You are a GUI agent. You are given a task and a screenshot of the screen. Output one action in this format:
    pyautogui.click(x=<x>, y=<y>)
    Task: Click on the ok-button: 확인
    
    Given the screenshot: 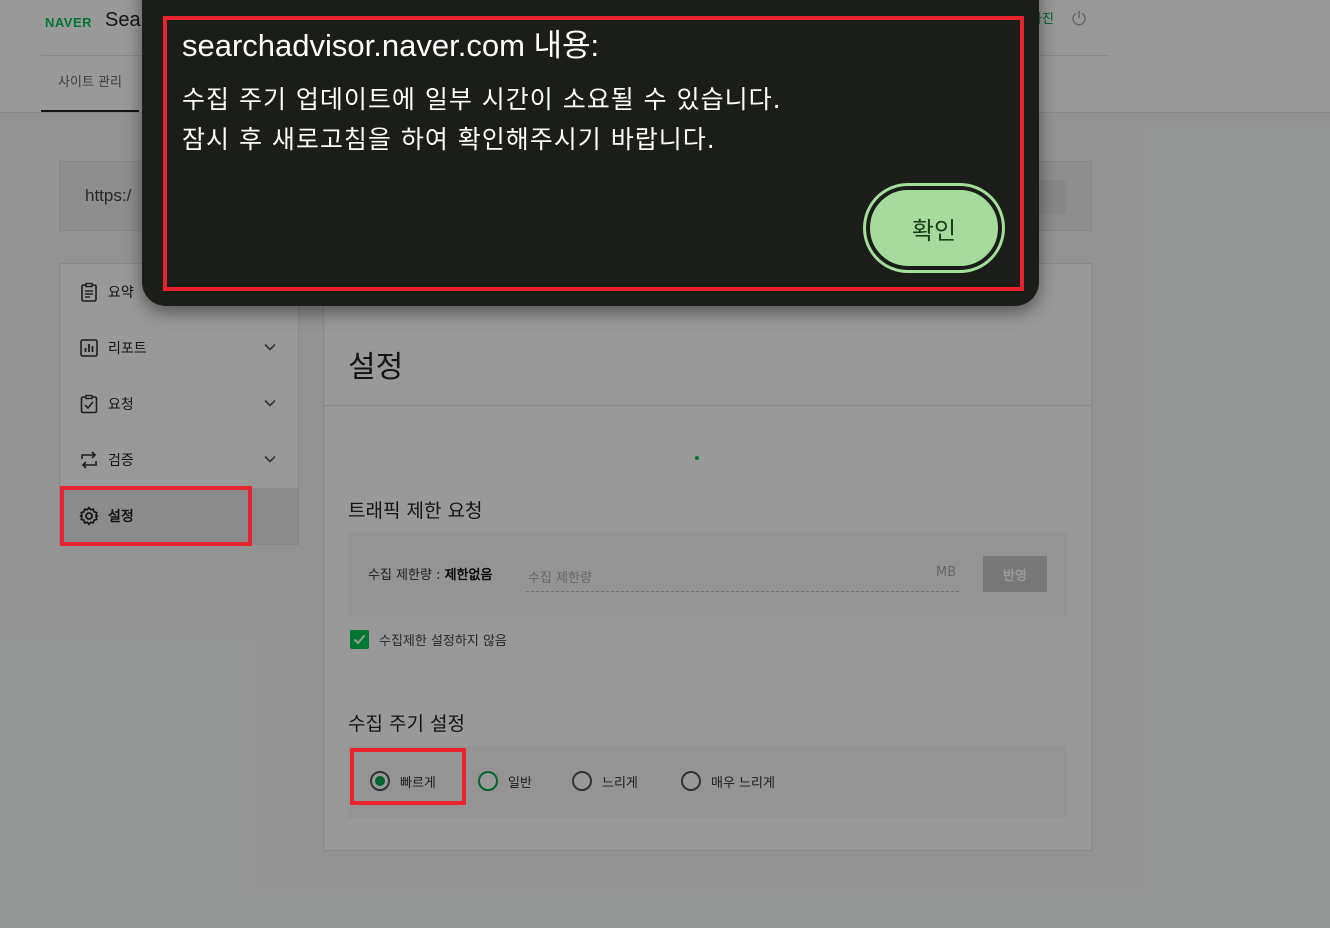 What is the action you would take?
    pyautogui.click(x=934, y=228)
    